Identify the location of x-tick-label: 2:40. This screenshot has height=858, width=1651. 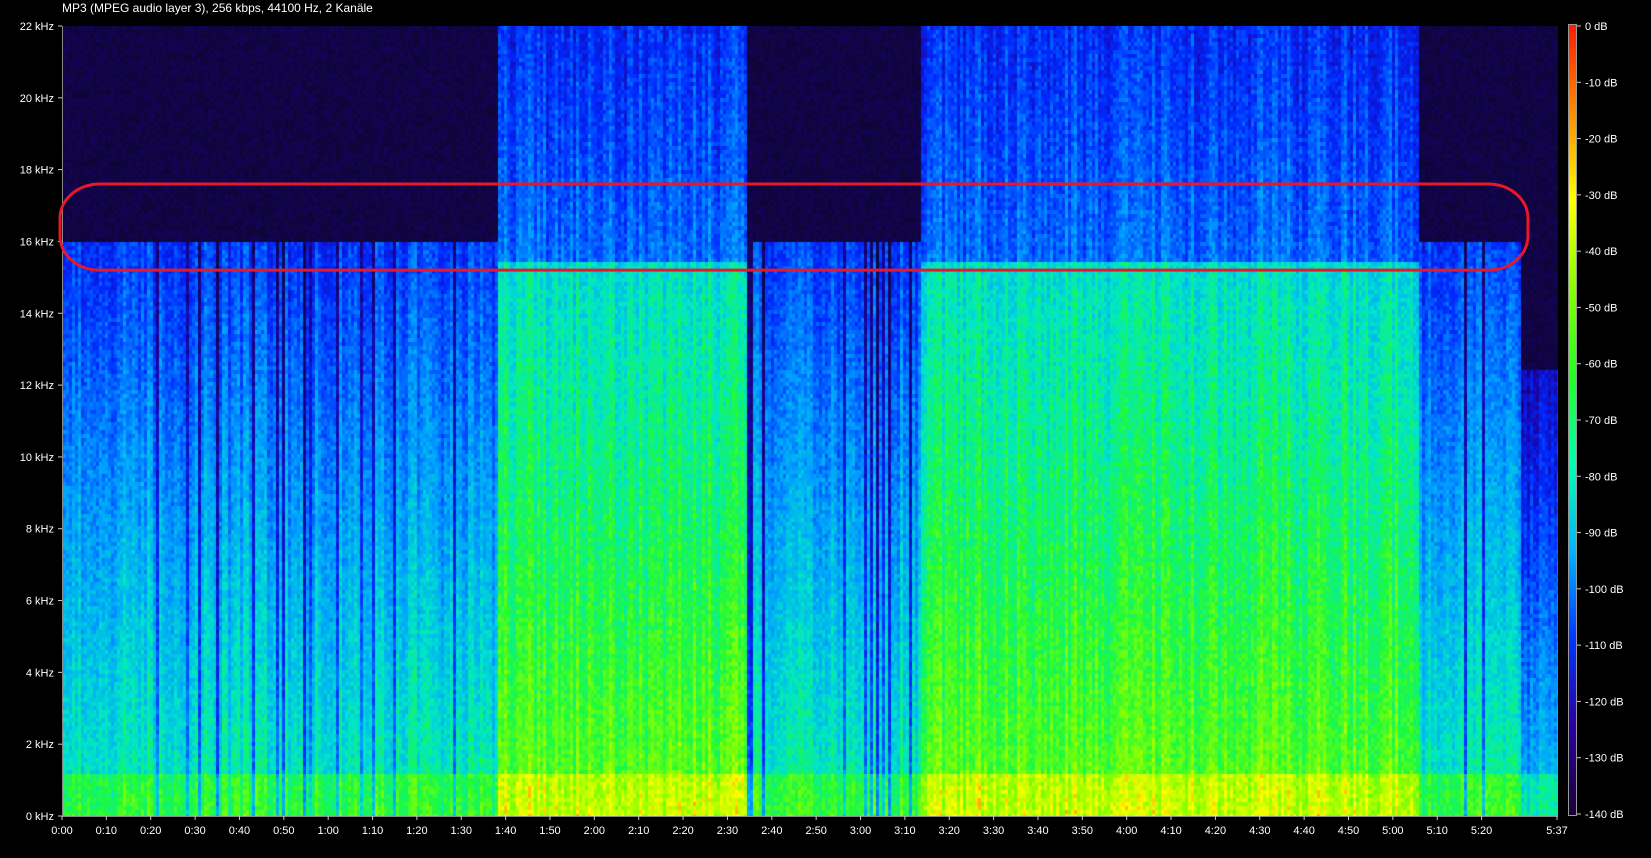
(771, 831).